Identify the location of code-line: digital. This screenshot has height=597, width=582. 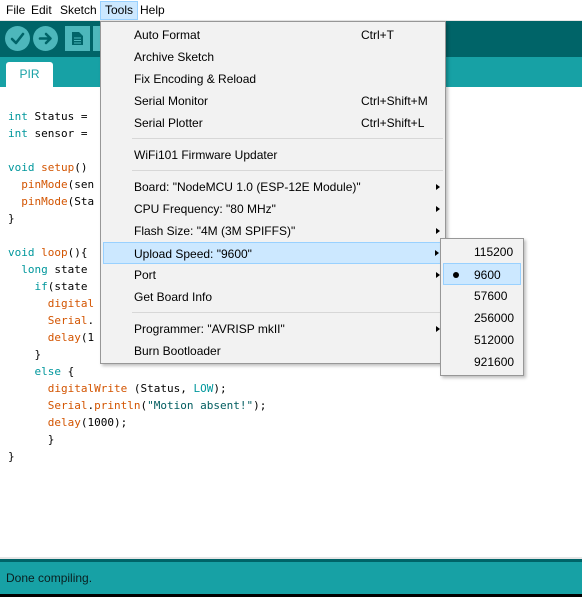
(71, 303).